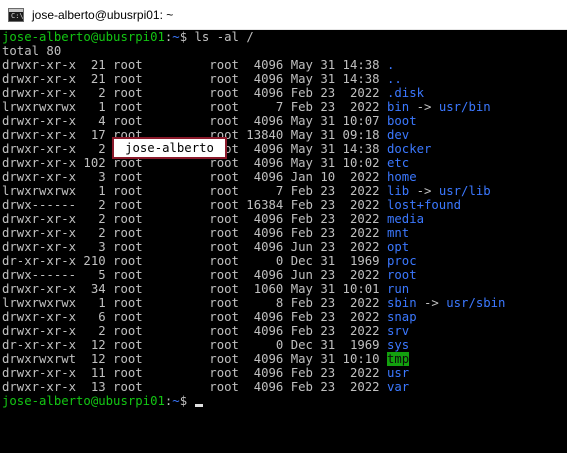  What do you see at coordinates (194, 261) in the screenshot?
I see `entry-meta: dr-xr-xr-x 210 root root 0 Dec 31 1969` at bounding box center [194, 261].